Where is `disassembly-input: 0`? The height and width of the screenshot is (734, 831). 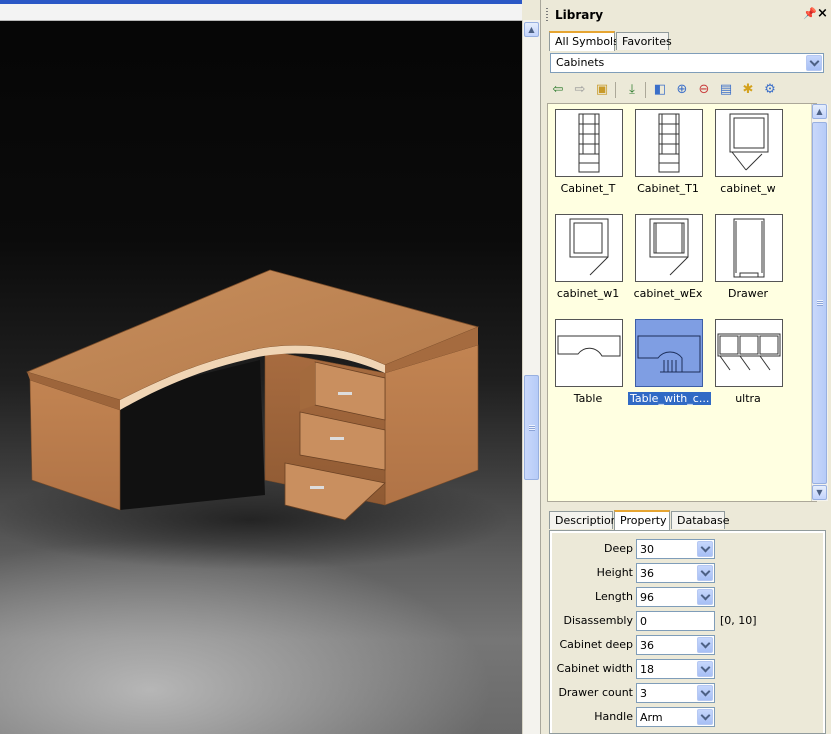
disassembly-input: 0 is located at coordinates (675, 621).